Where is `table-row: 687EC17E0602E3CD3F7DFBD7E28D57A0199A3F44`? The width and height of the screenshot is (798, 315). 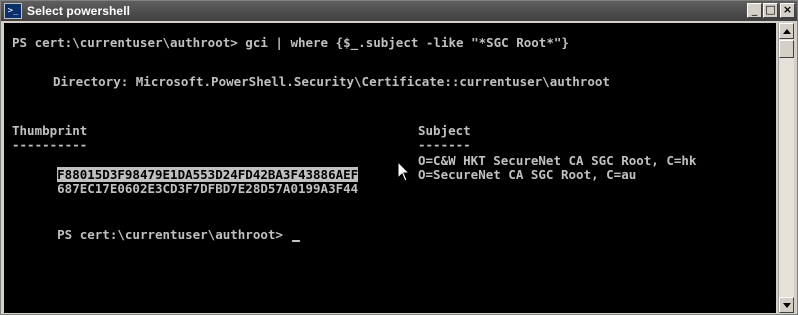 table-row: 687EC17E0602E3CD3F7DFBD7E28D57A0199A3F44 is located at coordinates (185, 189).